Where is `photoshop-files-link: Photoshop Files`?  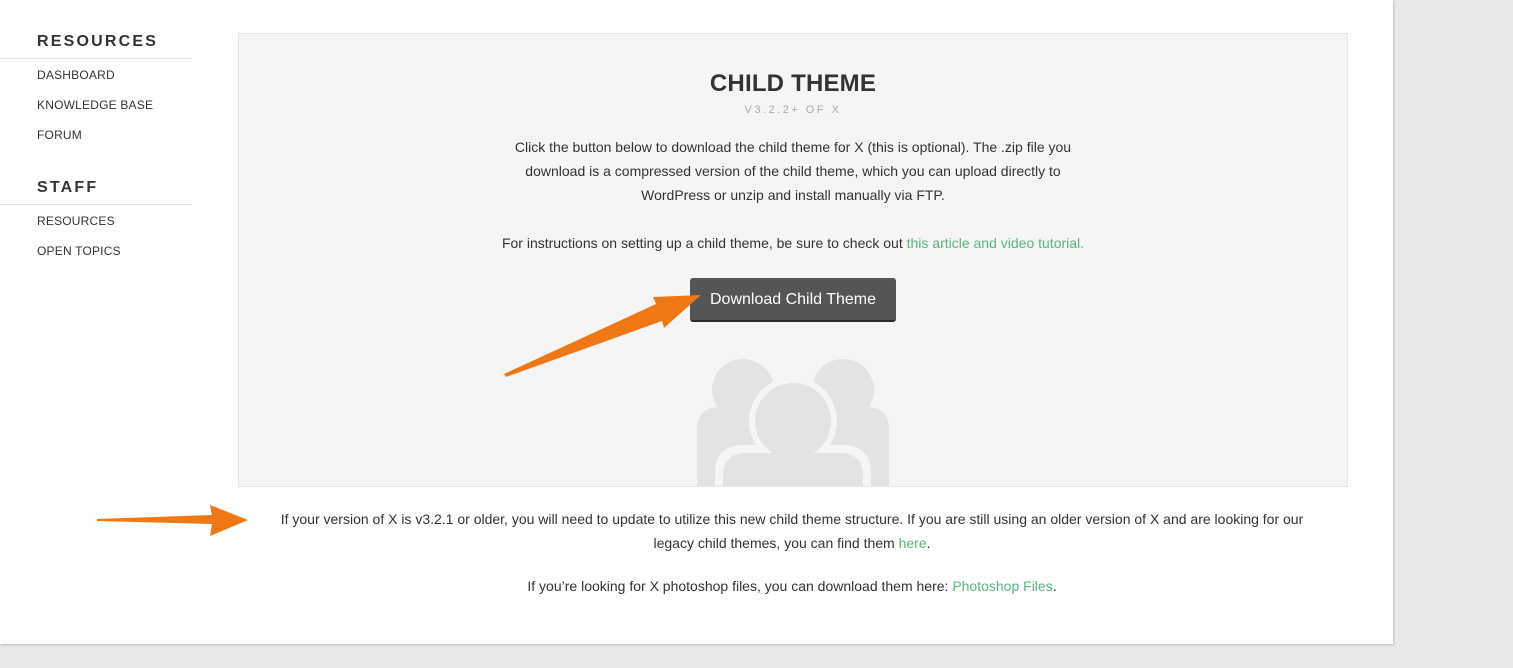 photoshop-files-link: Photoshop Files is located at coordinates (1002, 586).